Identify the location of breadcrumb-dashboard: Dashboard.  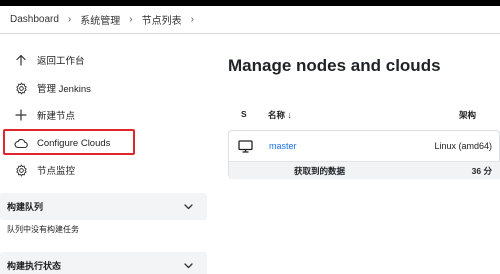
(34, 19).